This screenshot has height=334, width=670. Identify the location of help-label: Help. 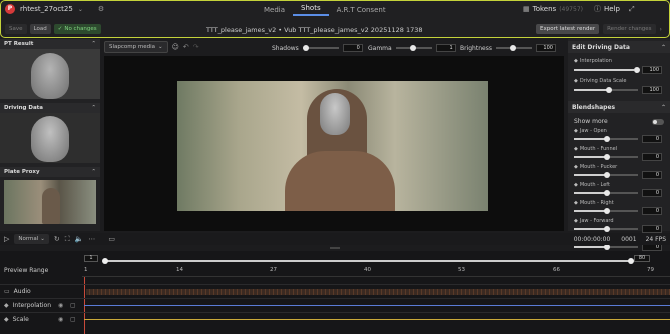
(612, 9).